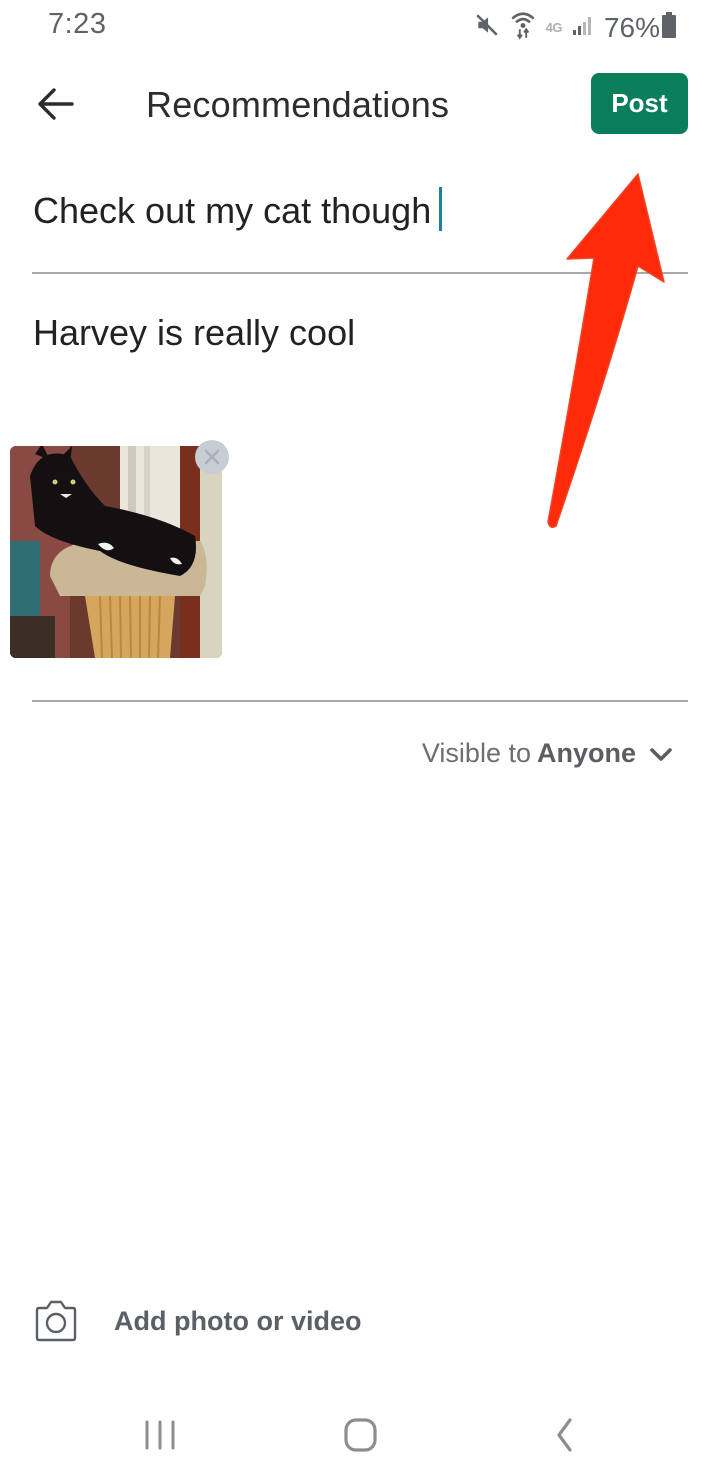  I want to click on subject-input-value: Check out my cat though, so click(232, 210).